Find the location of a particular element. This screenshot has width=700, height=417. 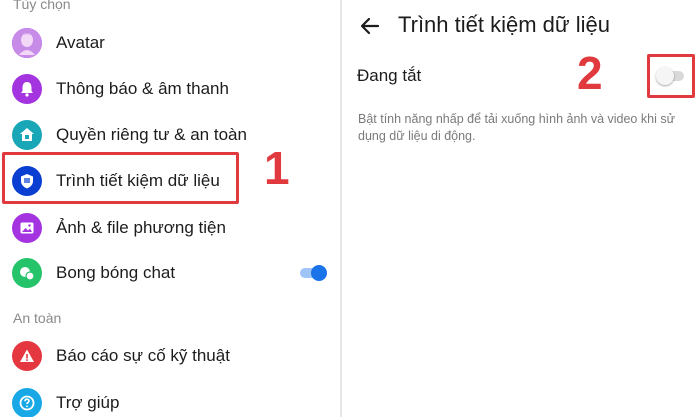

settings-item-label: Ảnh & file phương tiện is located at coordinates (141, 227).